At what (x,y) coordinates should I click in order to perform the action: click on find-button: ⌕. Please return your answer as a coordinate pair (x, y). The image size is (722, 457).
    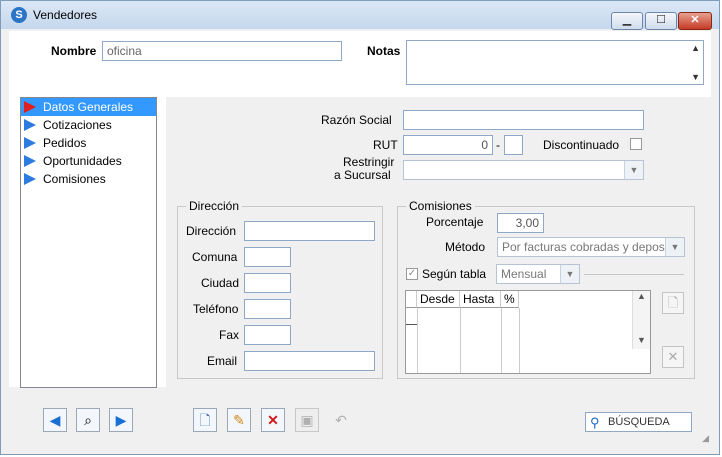
    Looking at the image, I should click on (88, 420).